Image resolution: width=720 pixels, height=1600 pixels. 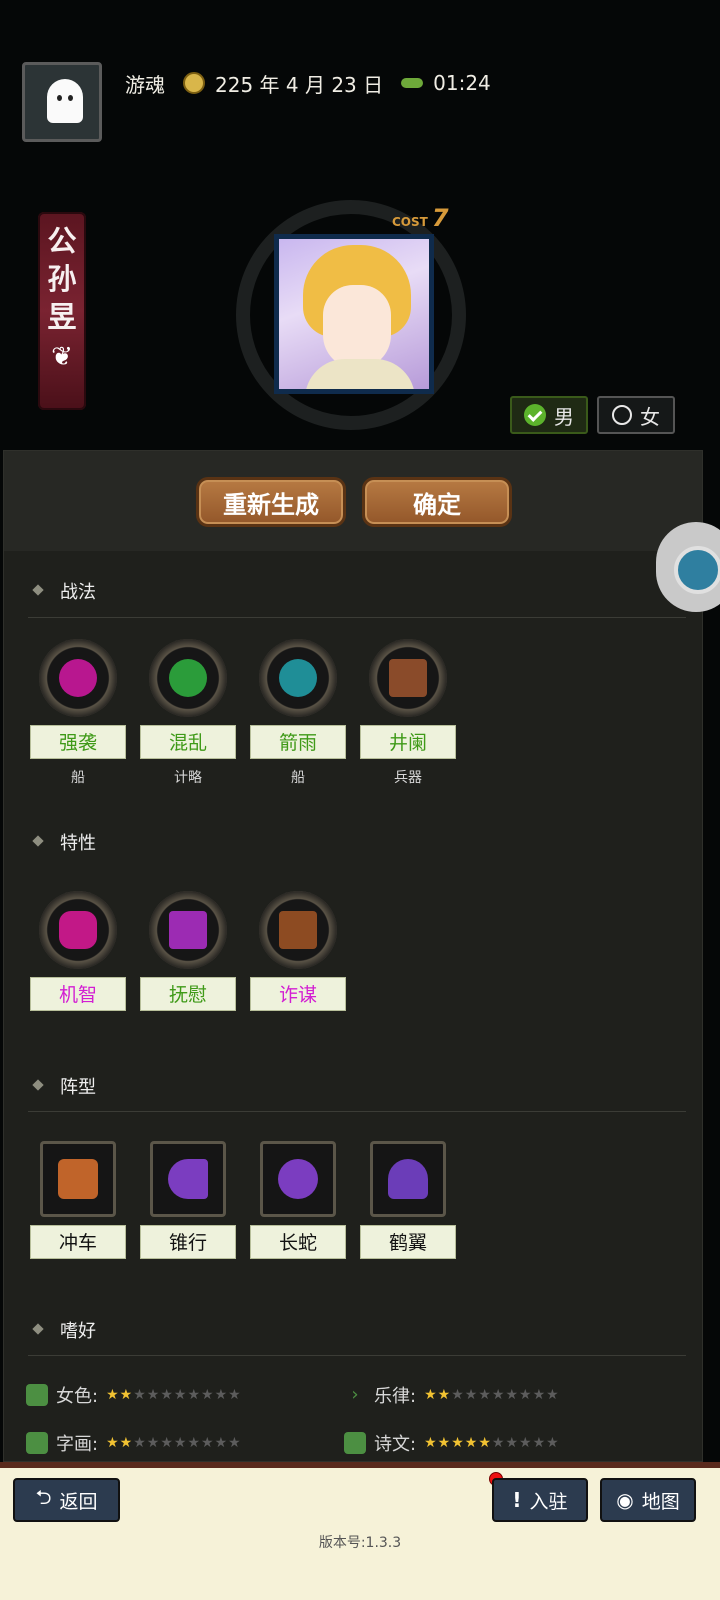 What do you see at coordinates (62, 317) in the screenshot?
I see `hero-name-char: 昱` at bounding box center [62, 317].